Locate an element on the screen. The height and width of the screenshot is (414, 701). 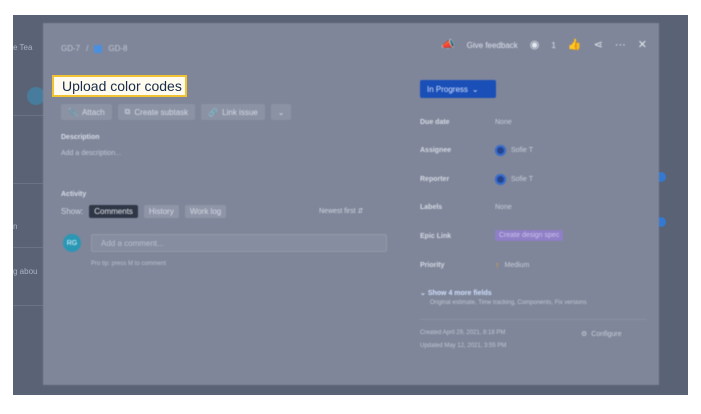
field-value-assignee: Sofie T is located at coordinates (514, 150).